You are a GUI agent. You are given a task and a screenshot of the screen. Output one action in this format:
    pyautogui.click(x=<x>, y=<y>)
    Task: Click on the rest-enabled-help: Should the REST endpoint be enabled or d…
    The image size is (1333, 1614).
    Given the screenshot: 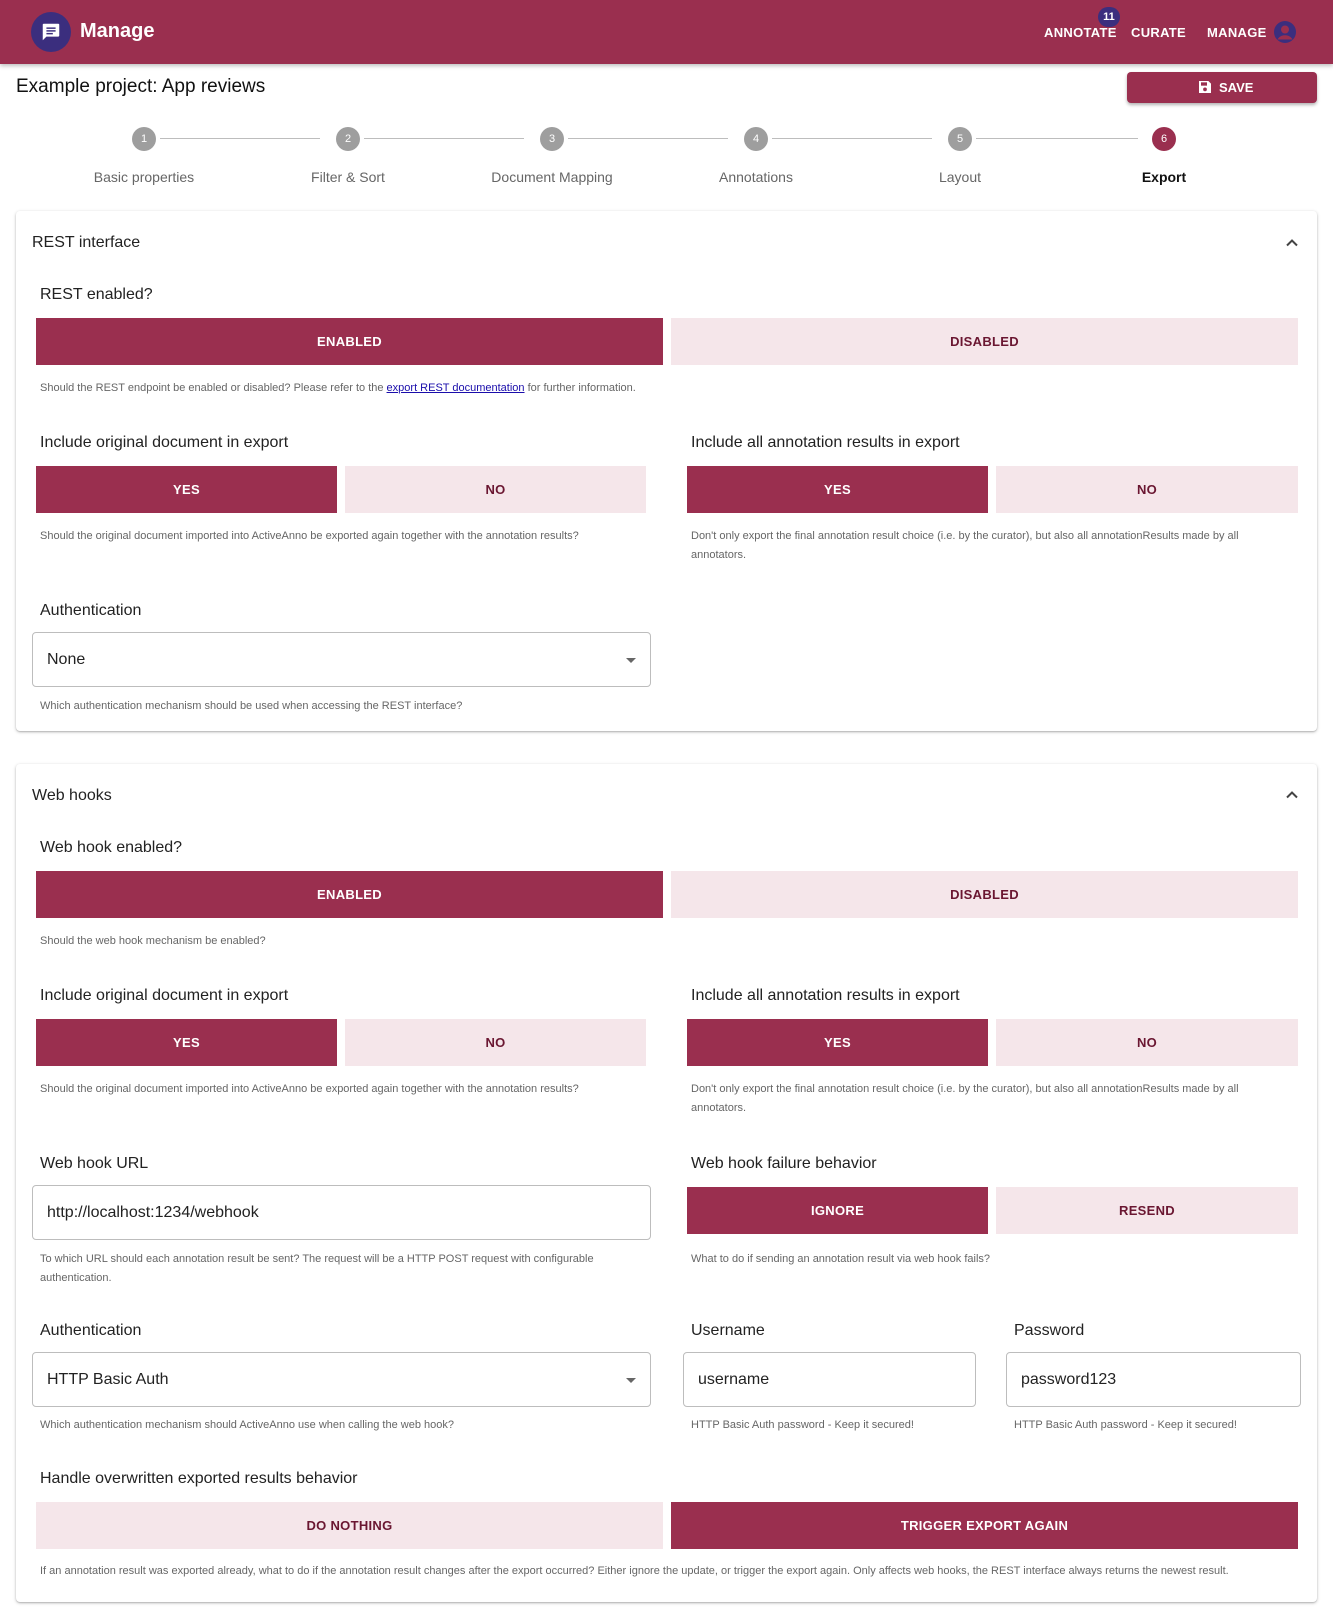 What is the action you would take?
    pyautogui.click(x=338, y=388)
    